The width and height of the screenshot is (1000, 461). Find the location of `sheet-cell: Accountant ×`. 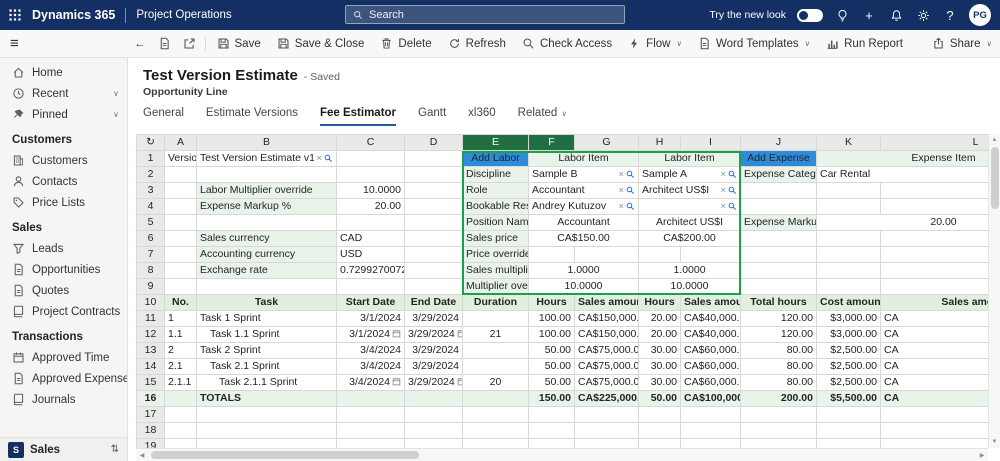

sheet-cell: Accountant × is located at coordinates (583, 190).